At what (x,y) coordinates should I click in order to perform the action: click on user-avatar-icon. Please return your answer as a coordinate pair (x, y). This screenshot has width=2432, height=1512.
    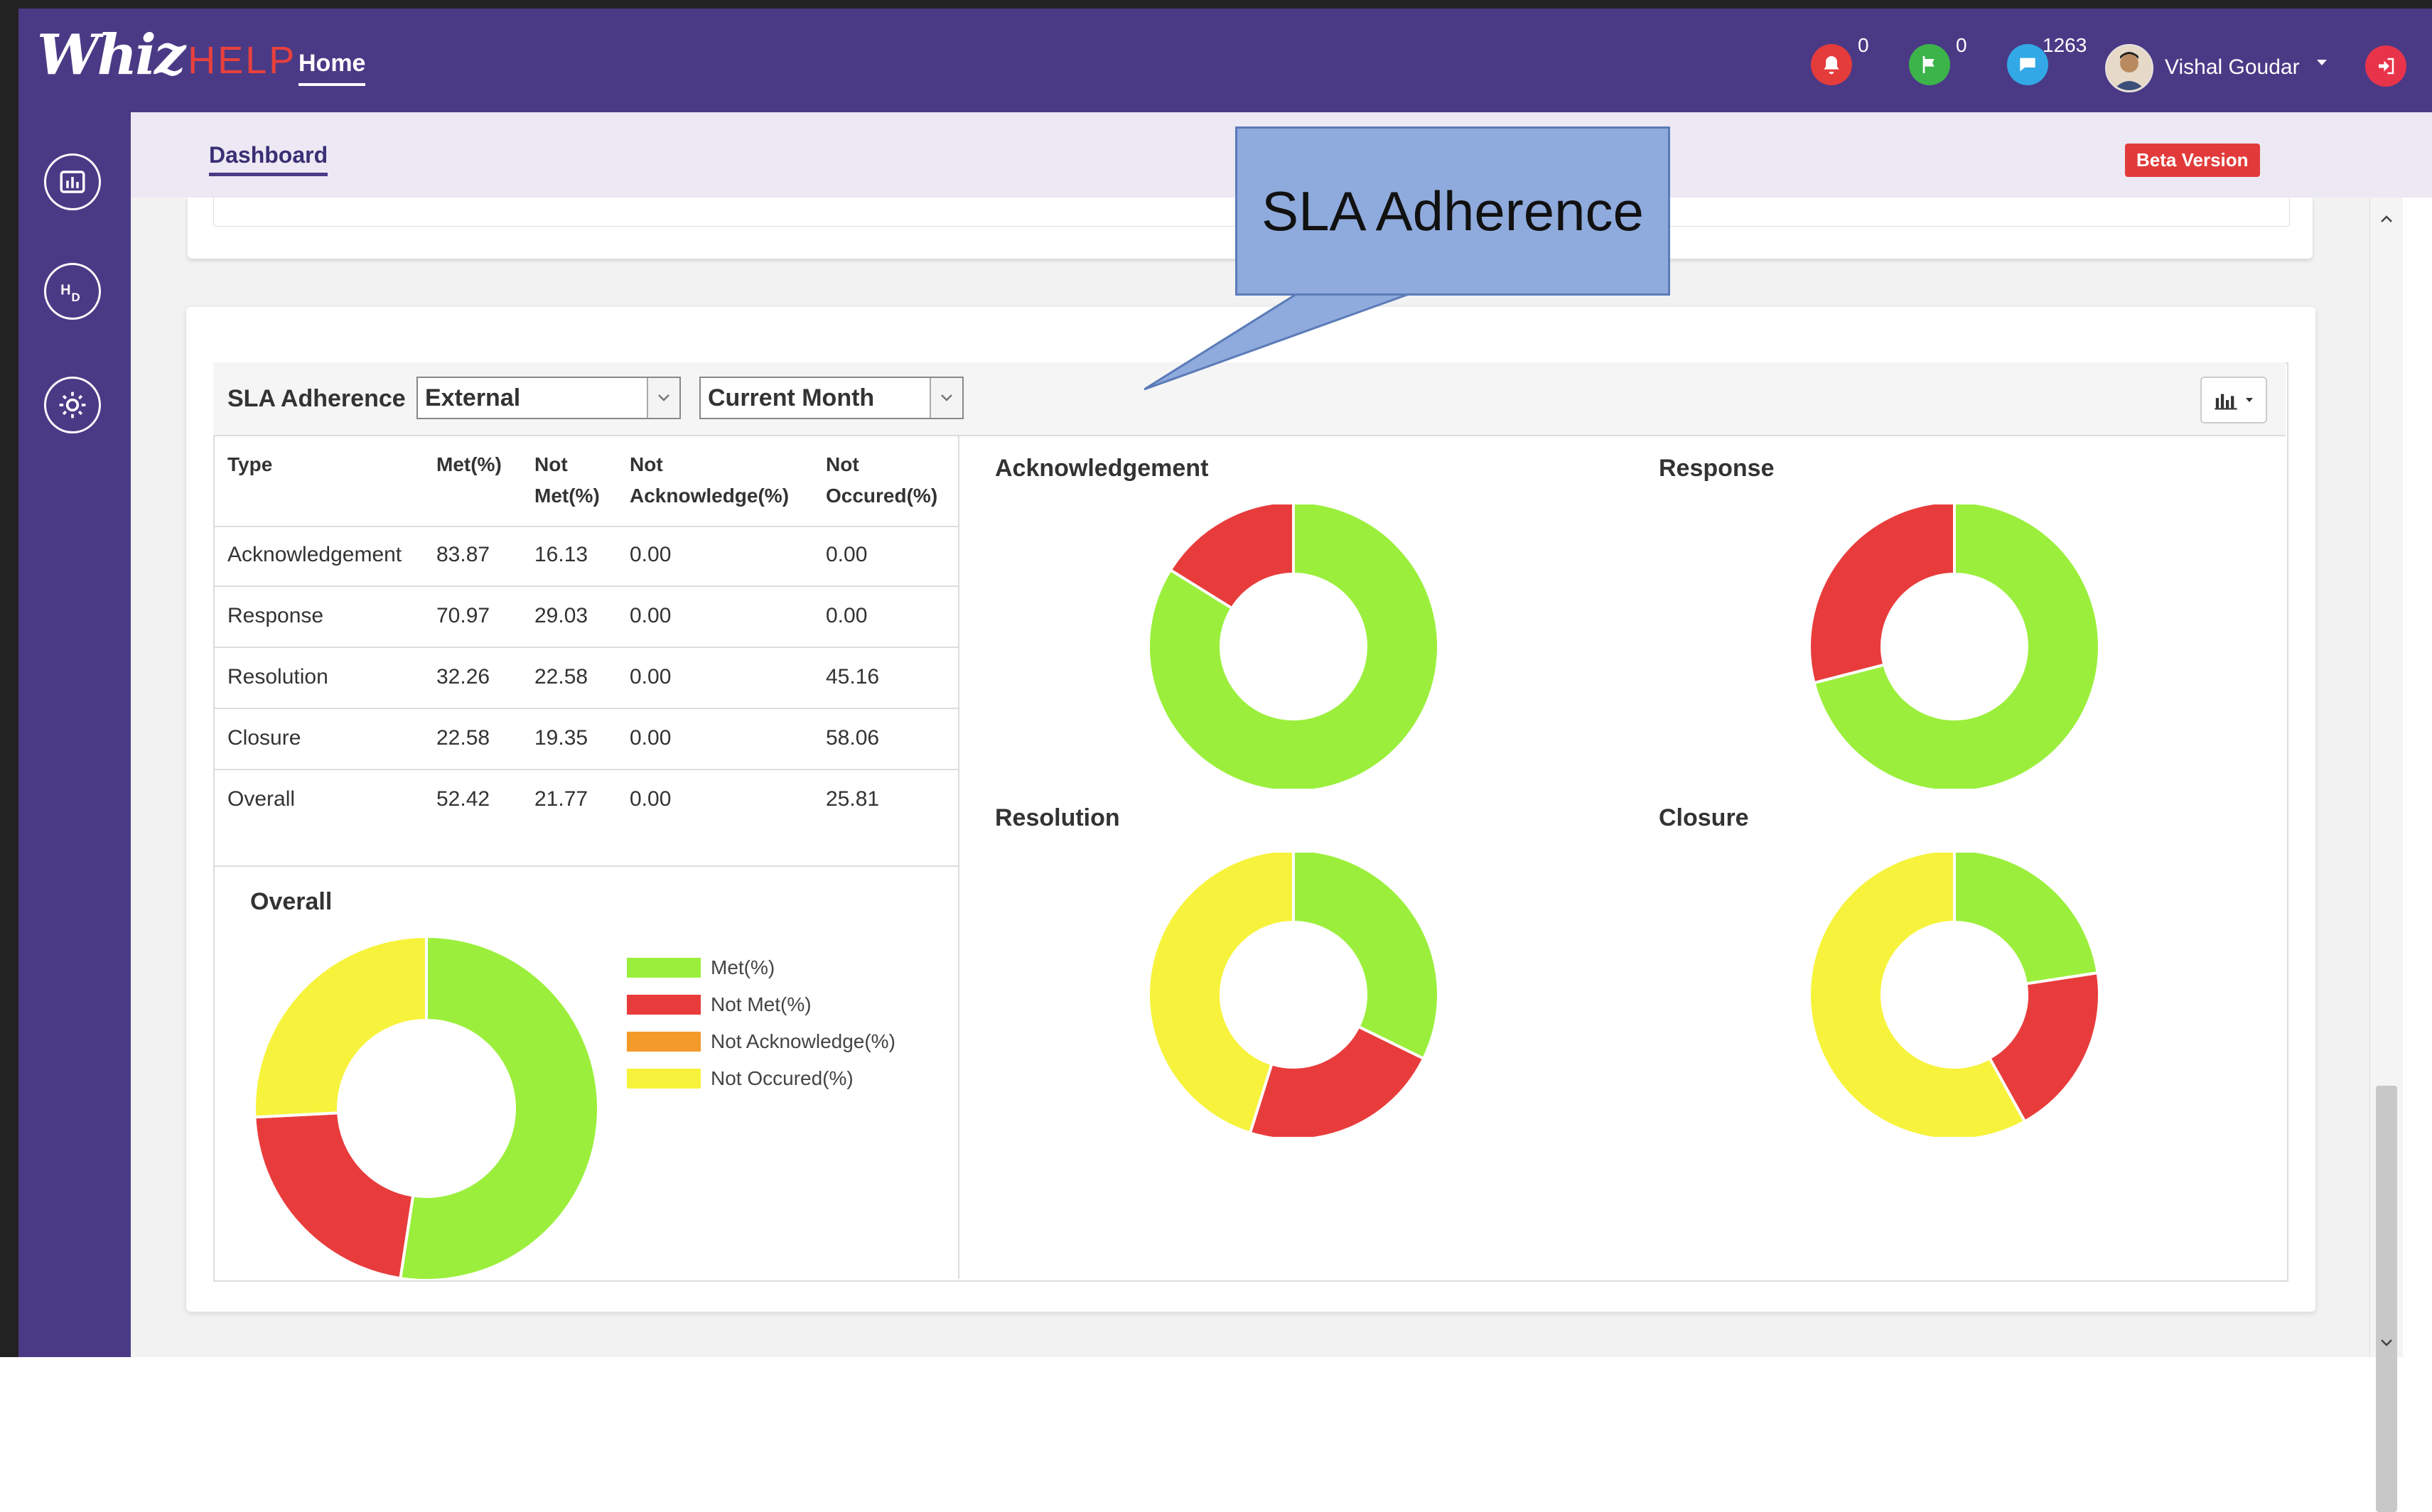
    Looking at the image, I should click on (2129, 68).